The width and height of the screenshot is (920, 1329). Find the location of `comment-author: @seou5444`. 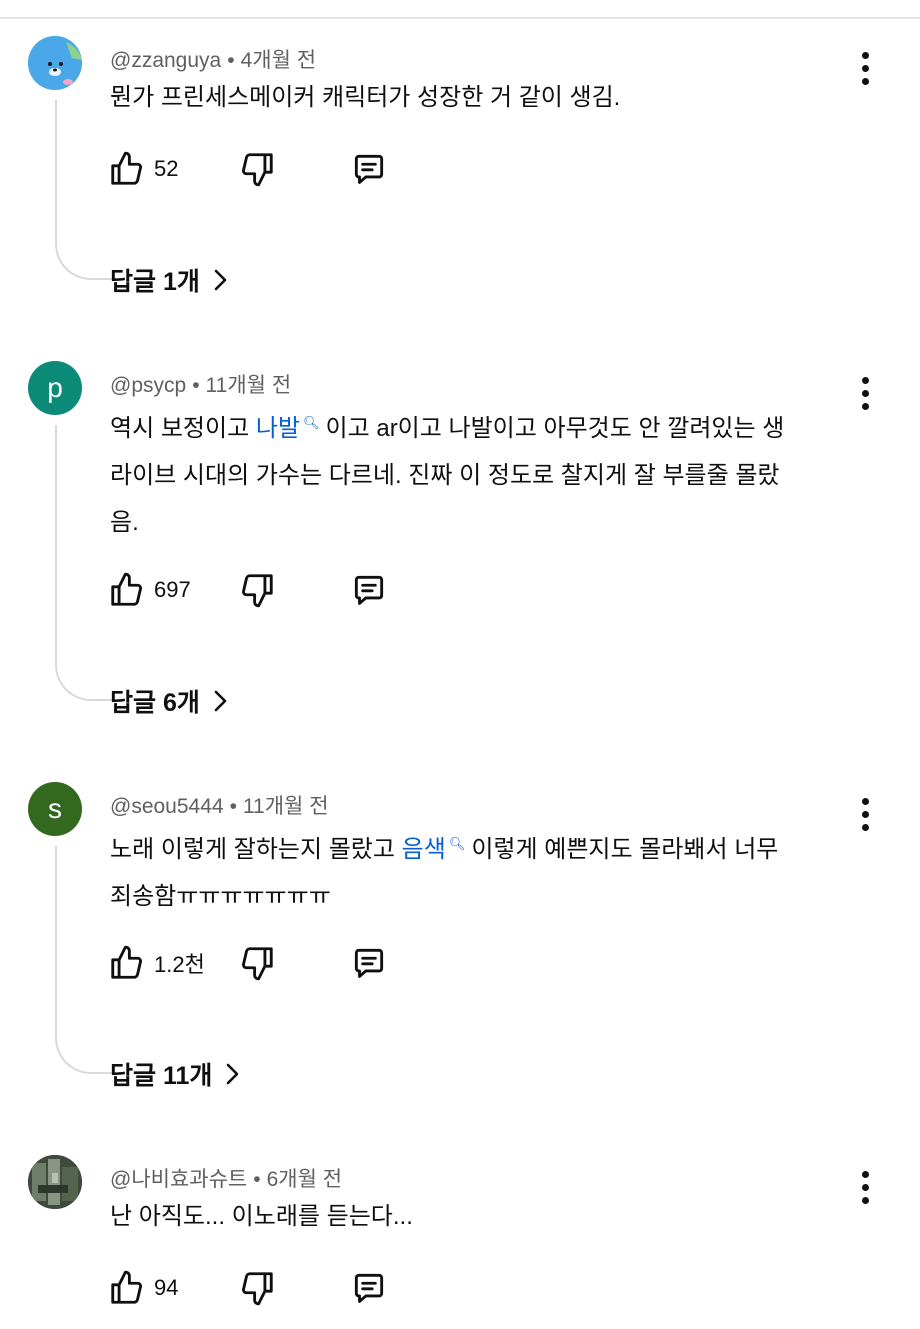

comment-author: @seou5444 is located at coordinates (167, 806).